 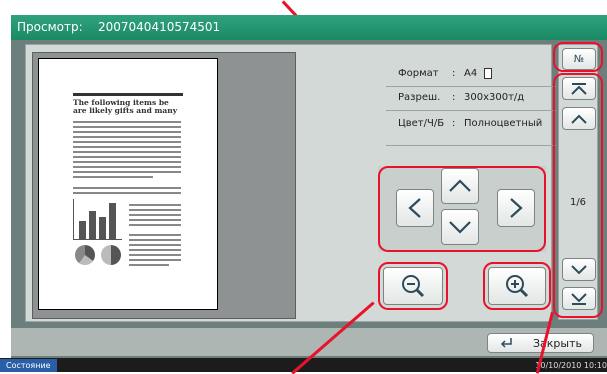 What do you see at coordinates (578, 57) in the screenshot?
I see `callout-number` at bounding box center [578, 57].